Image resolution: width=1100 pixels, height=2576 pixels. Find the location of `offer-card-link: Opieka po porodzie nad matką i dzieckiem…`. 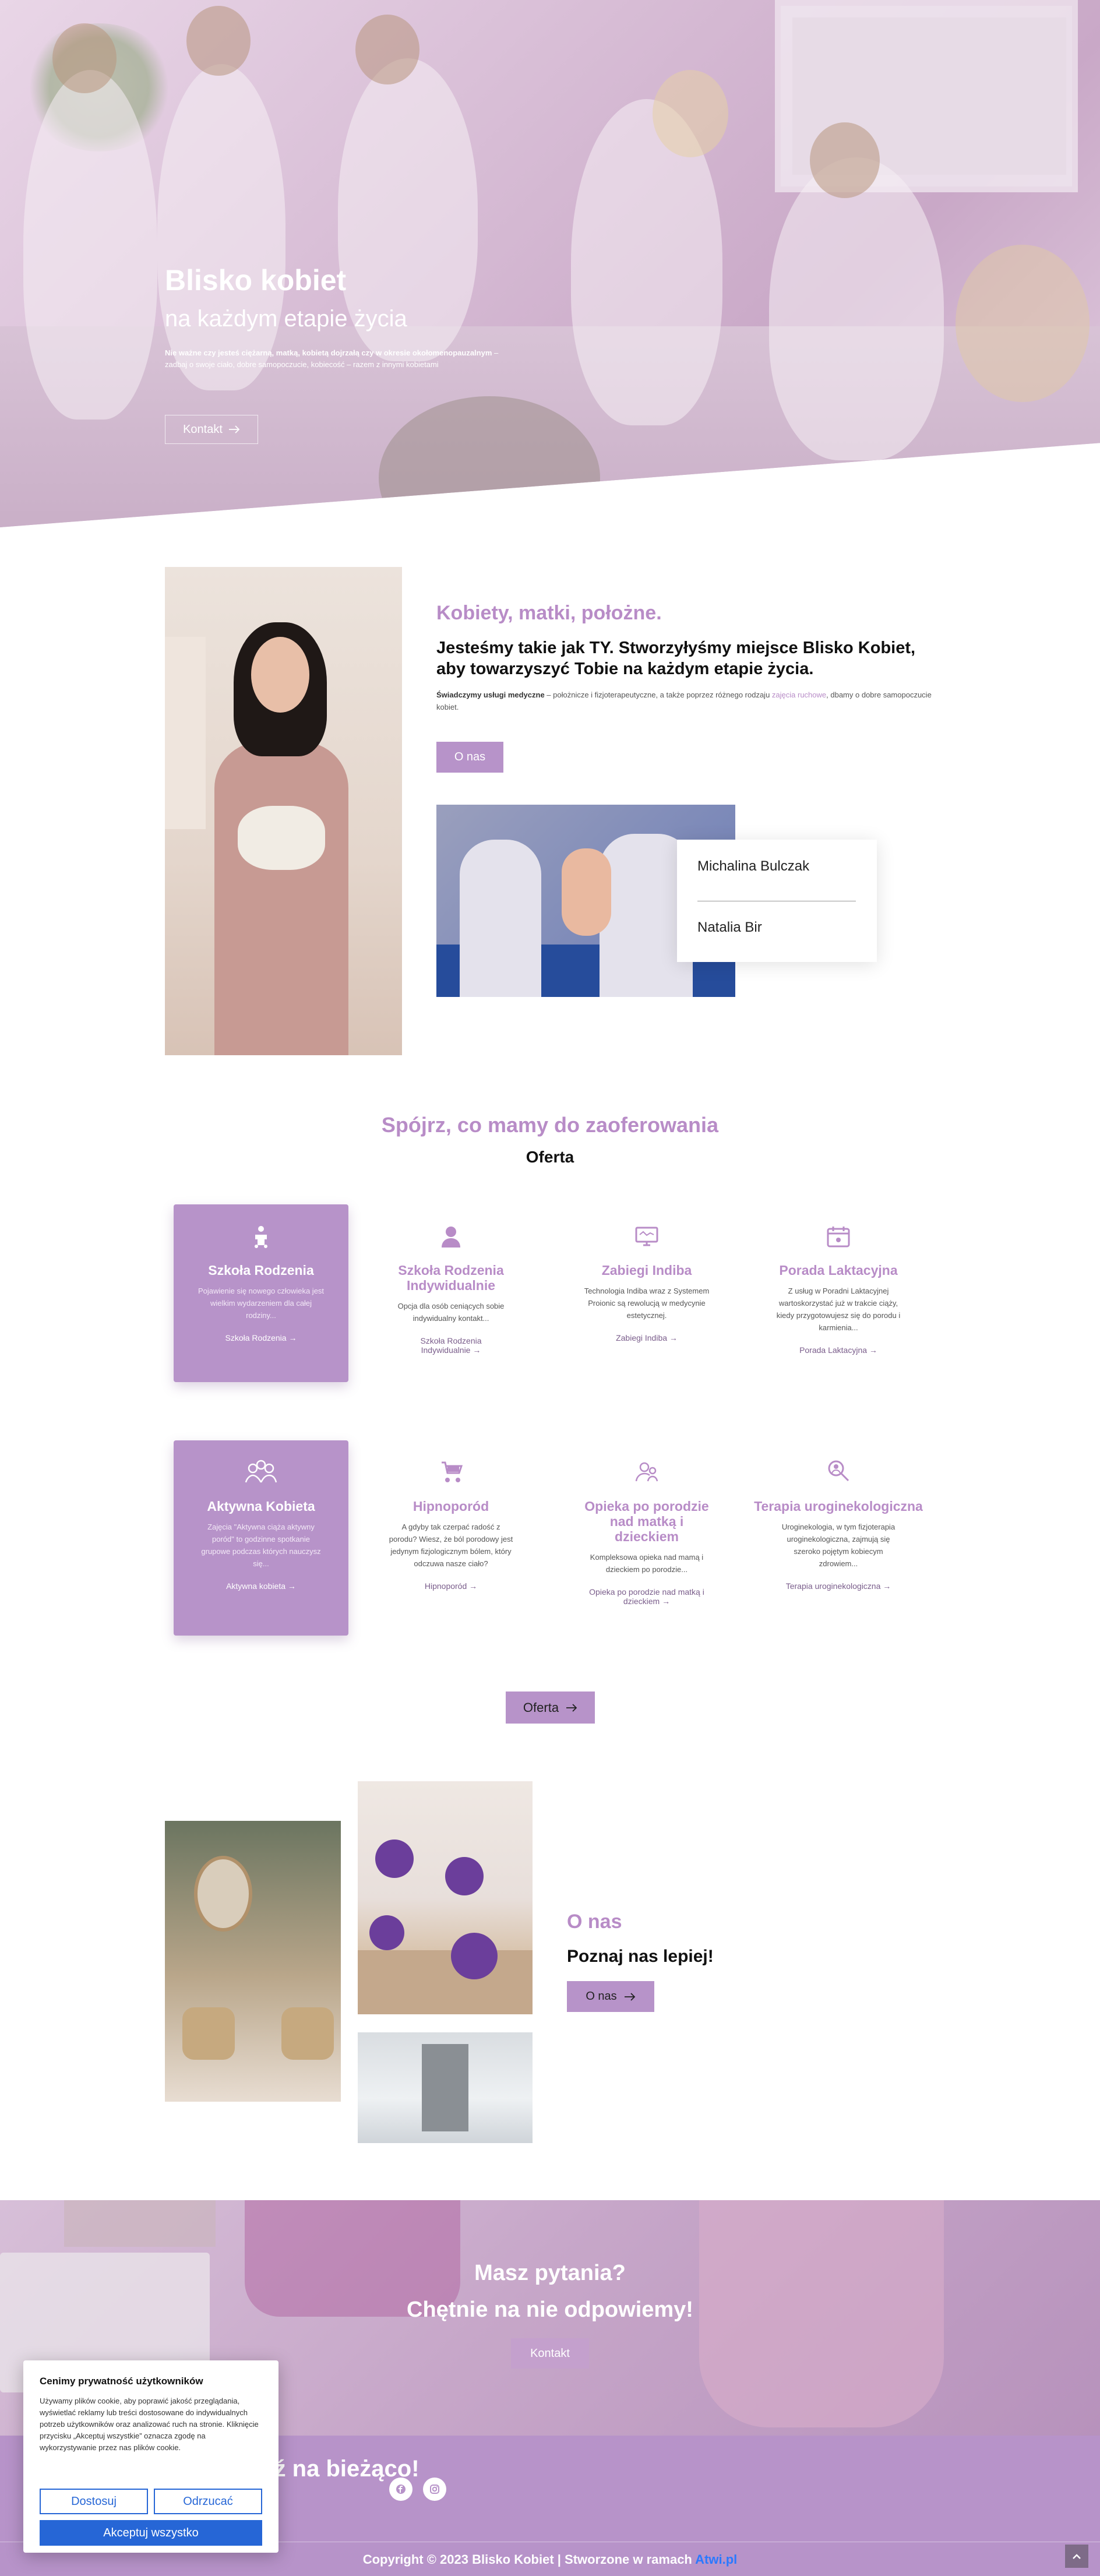

offer-card-link: Opieka po porodzie nad matką i dzieckiem… is located at coordinates (646, 1597).